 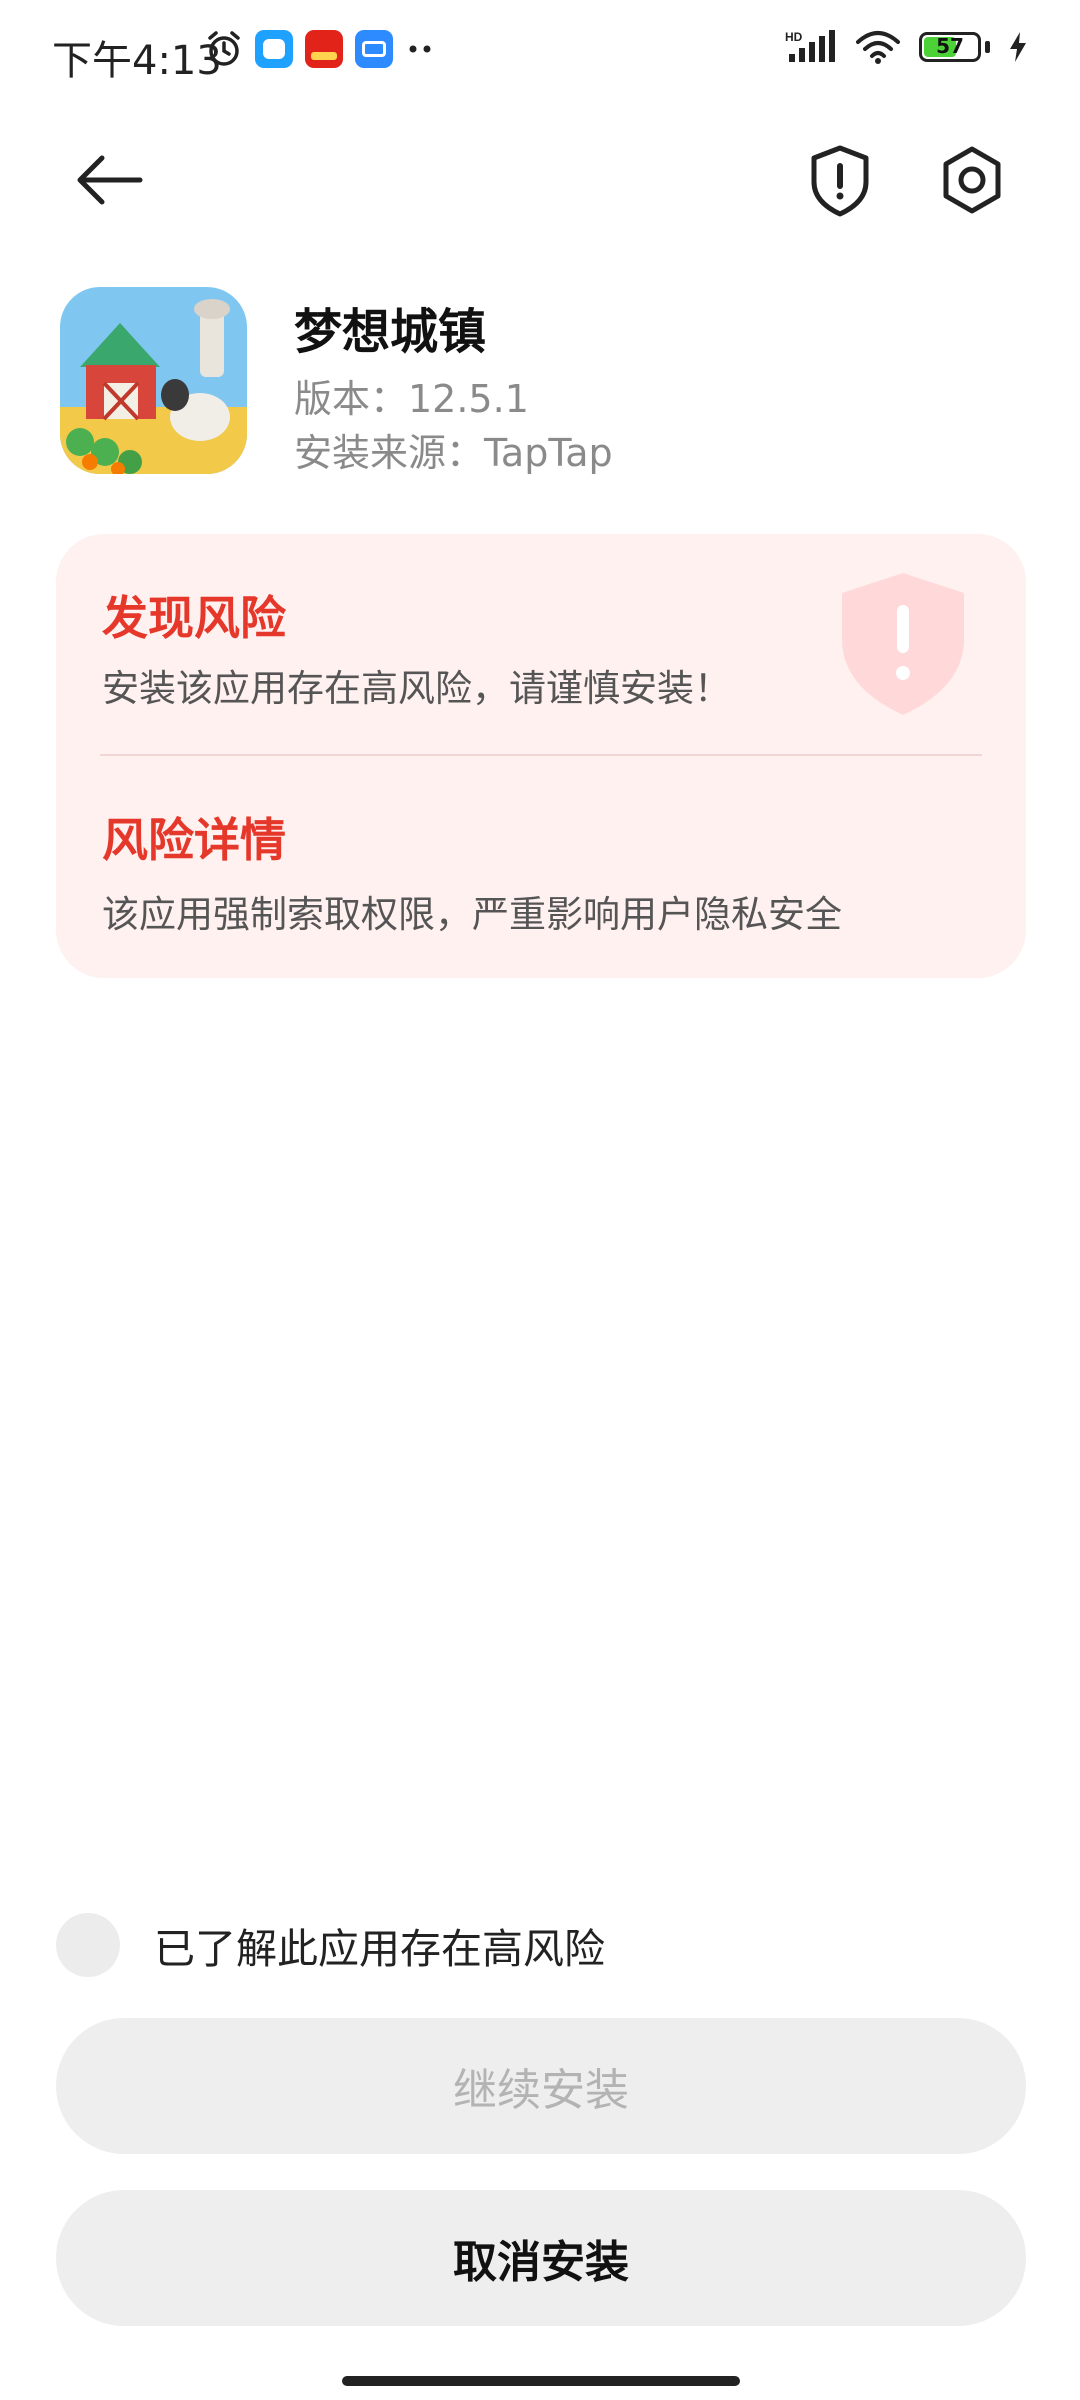 What do you see at coordinates (274, 49) in the screenshot?
I see `messages-app-icon` at bounding box center [274, 49].